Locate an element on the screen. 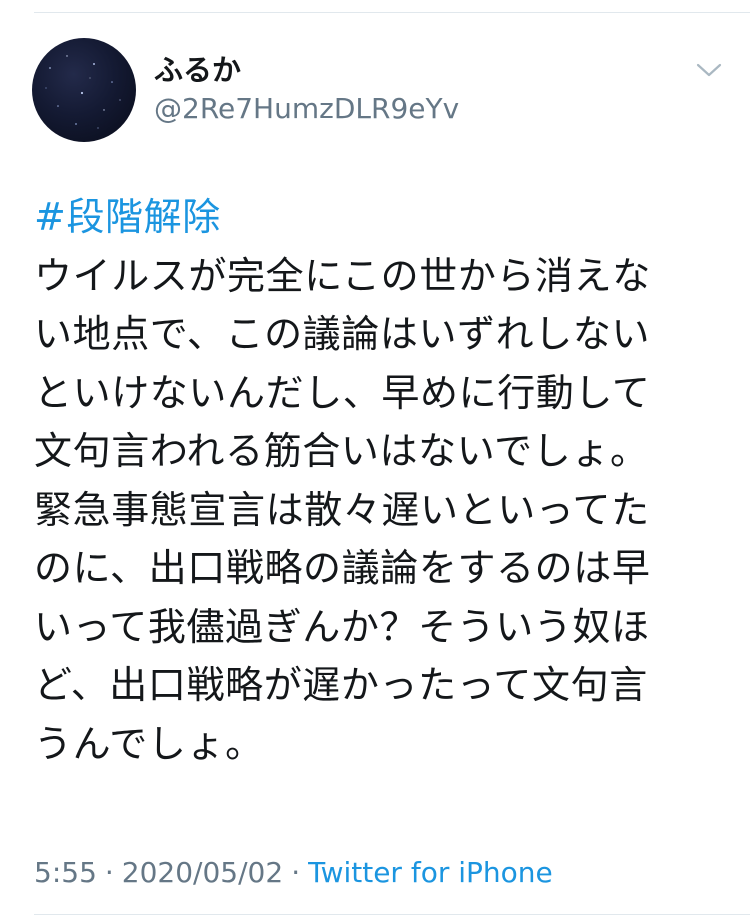 Image resolution: width=750 pixels, height=923 pixels. hashtag-link: #段階解除 is located at coordinates (374, 217).